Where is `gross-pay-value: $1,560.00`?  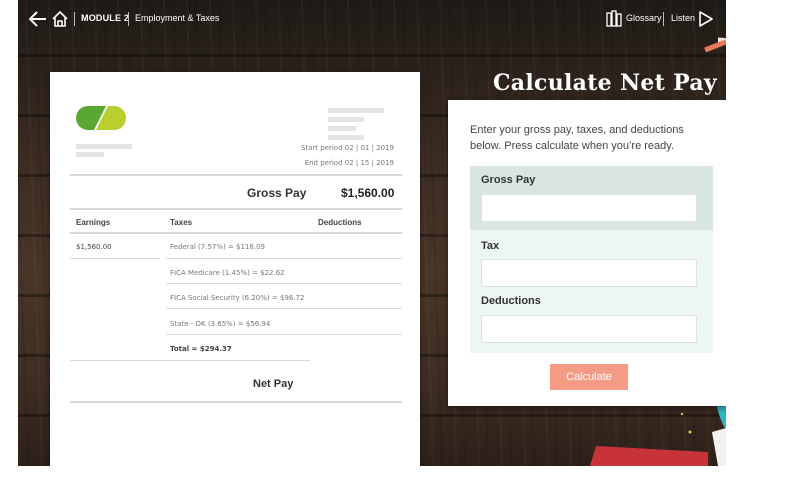
gross-pay-value: $1,560.00 is located at coordinates (368, 193).